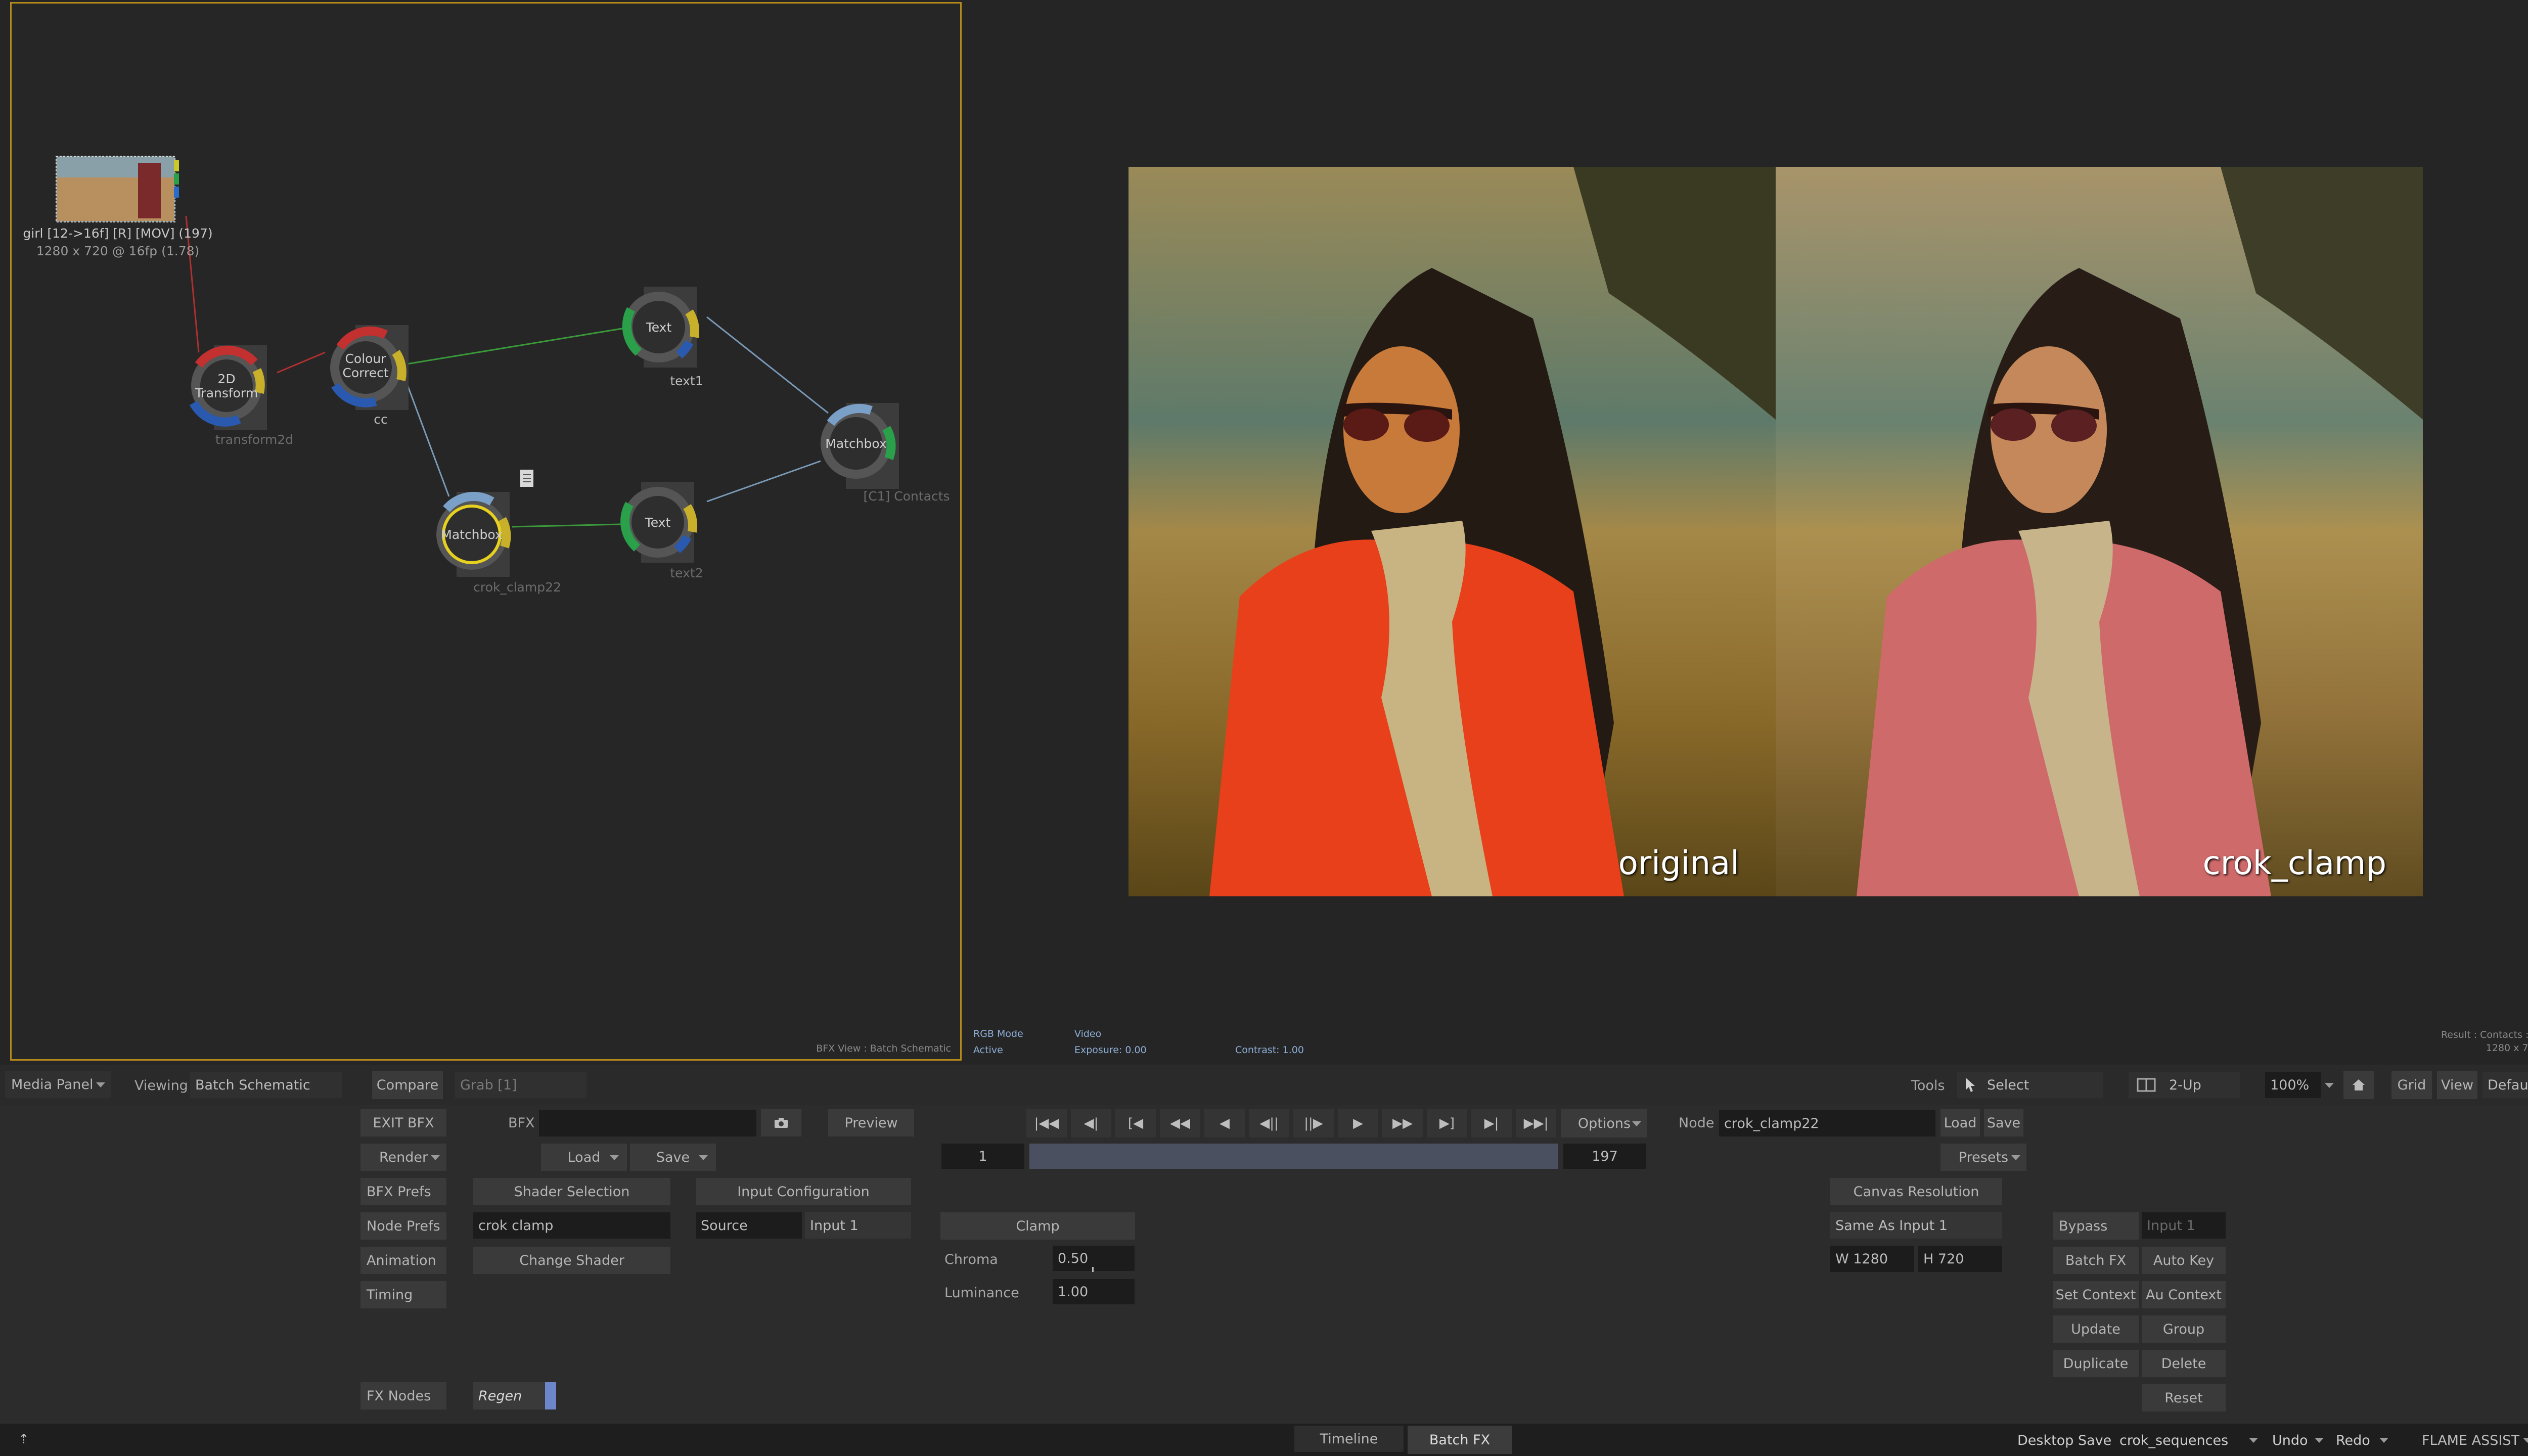 Image resolution: width=2528 pixels, height=1456 pixels. I want to click on viewing-field: Batch Schematic, so click(266, 1085).